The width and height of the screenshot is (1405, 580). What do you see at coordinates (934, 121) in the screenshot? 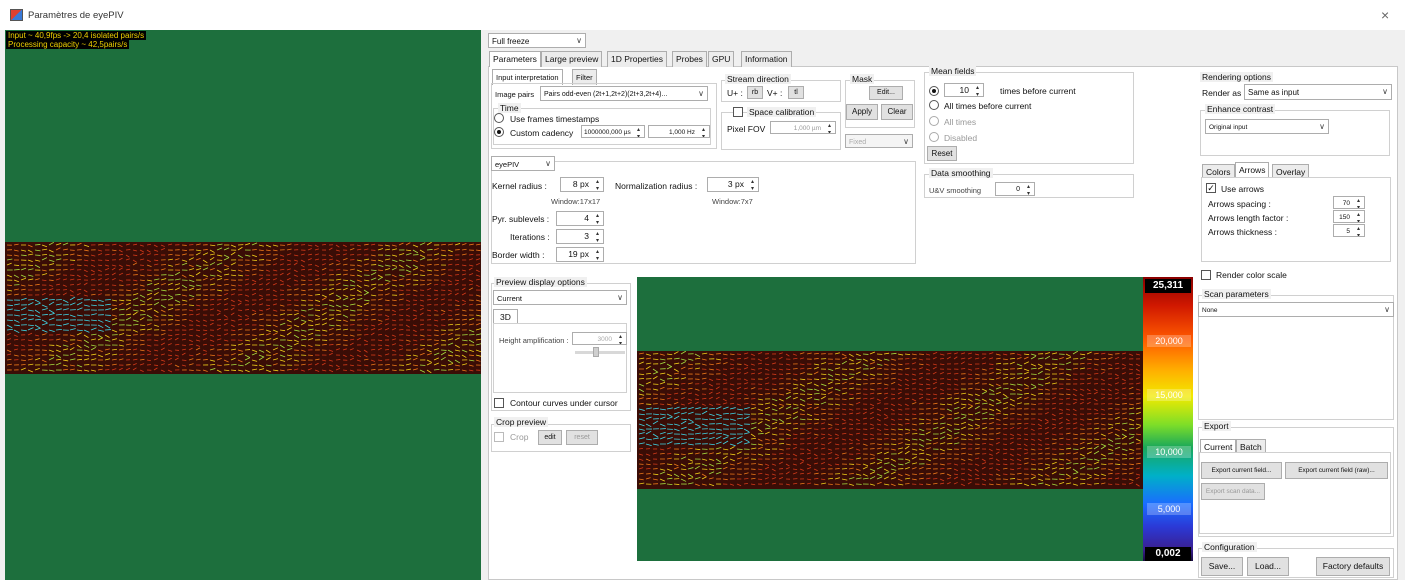
I see `all-times-radio` at bounding box center [934, 121].